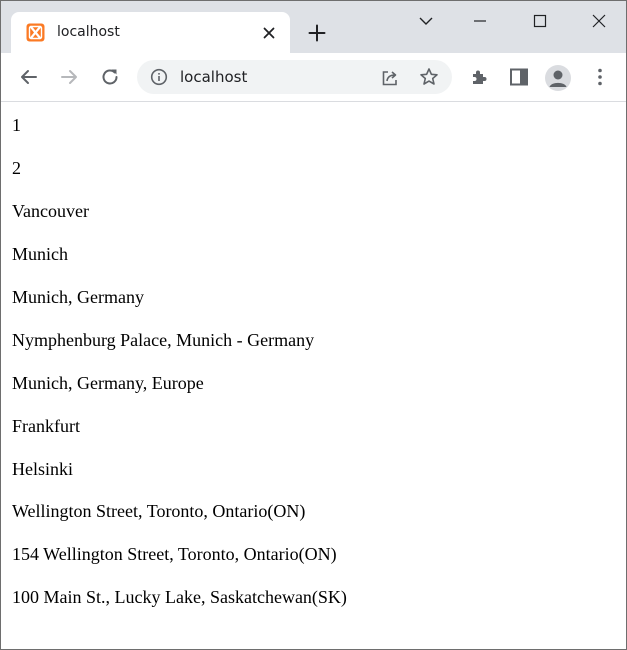 This screenshot has height=650, width=627. I want to click on text-line: Nymphenburg Palace, Munich - Germany, so click(163, 340).